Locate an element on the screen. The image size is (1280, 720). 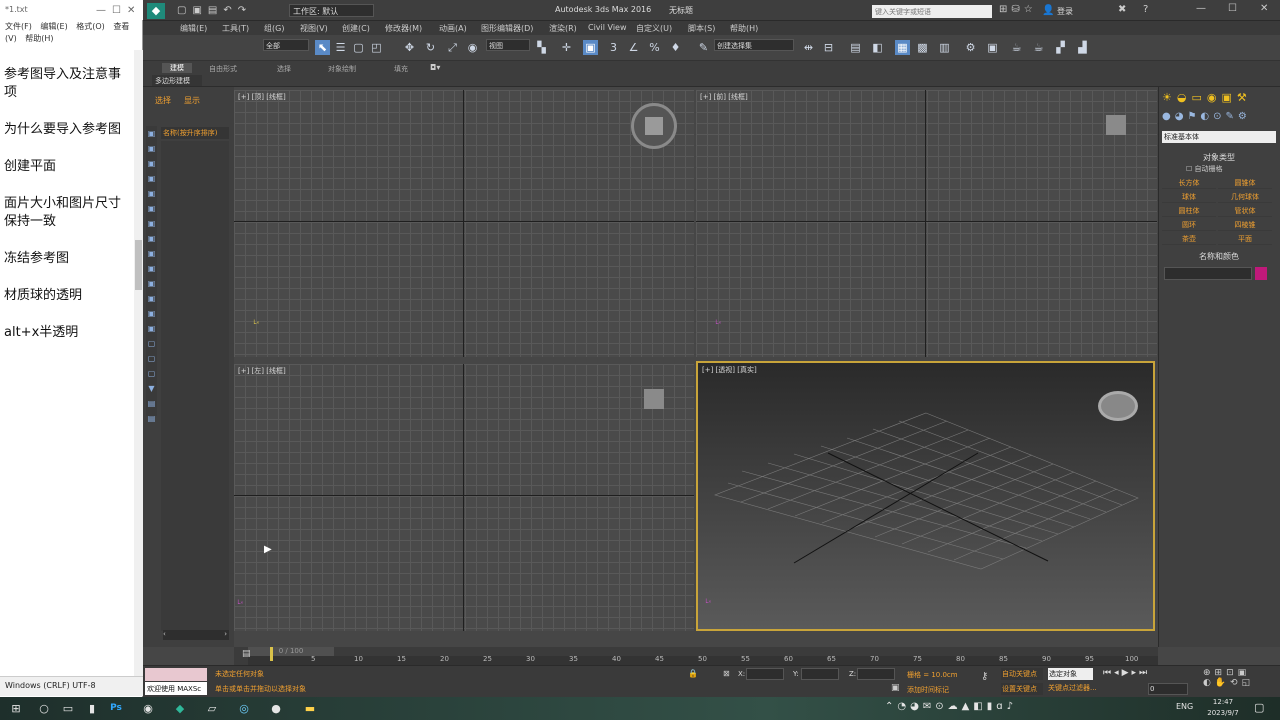
place-icon: ◉ is located at coordinates (472, 47).